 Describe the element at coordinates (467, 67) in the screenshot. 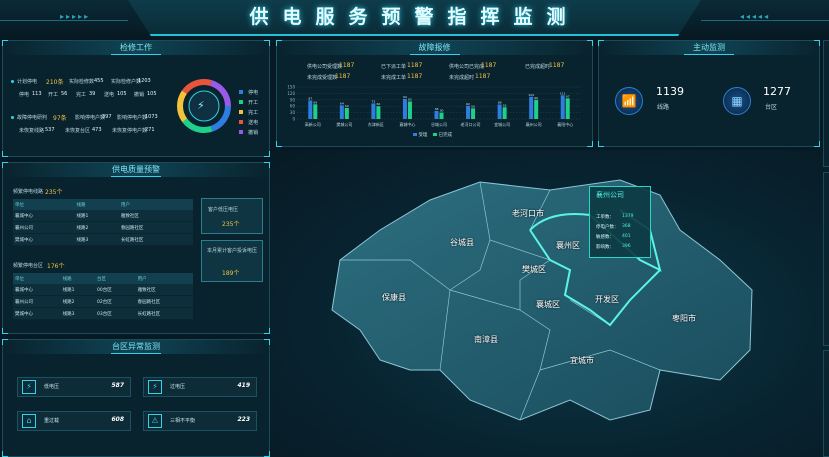

I see `stat-label: 供电公司已完成` at that location.